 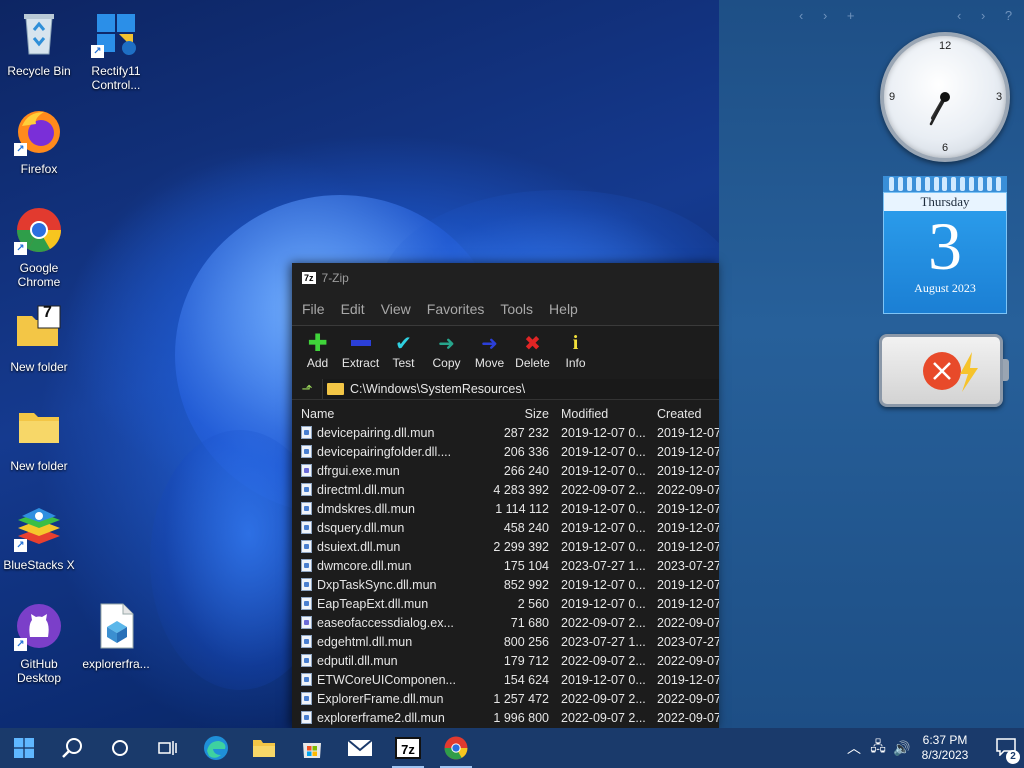 What do you see at coordinates (532, 354) in the screenshot?
I see `delete-button: ✖ Delete` at bounding box center [532, 354].